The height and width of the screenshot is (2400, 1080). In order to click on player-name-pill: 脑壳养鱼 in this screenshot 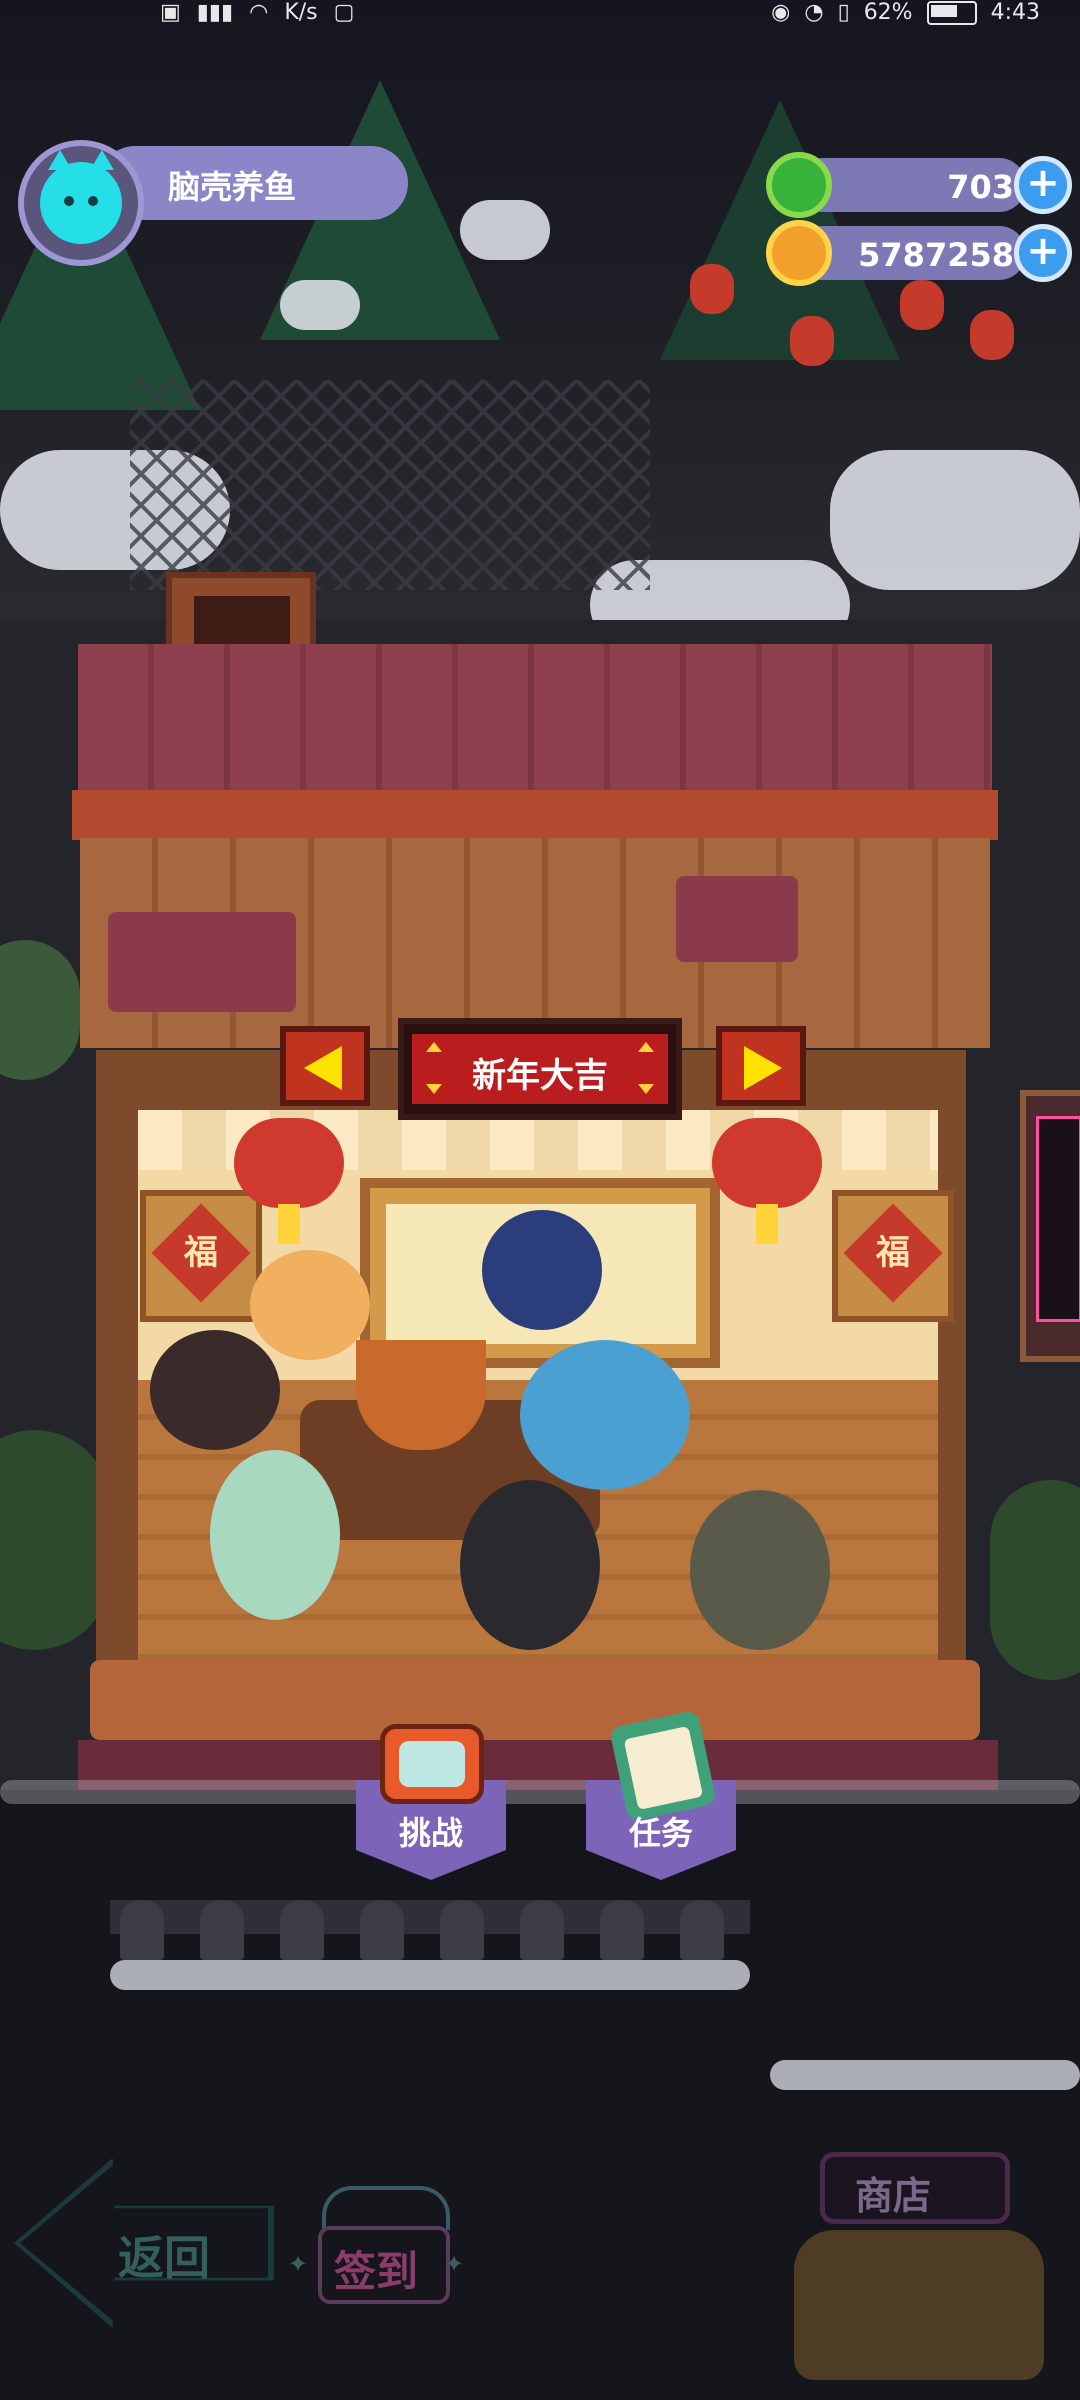, I will do `click(253, 183)`.